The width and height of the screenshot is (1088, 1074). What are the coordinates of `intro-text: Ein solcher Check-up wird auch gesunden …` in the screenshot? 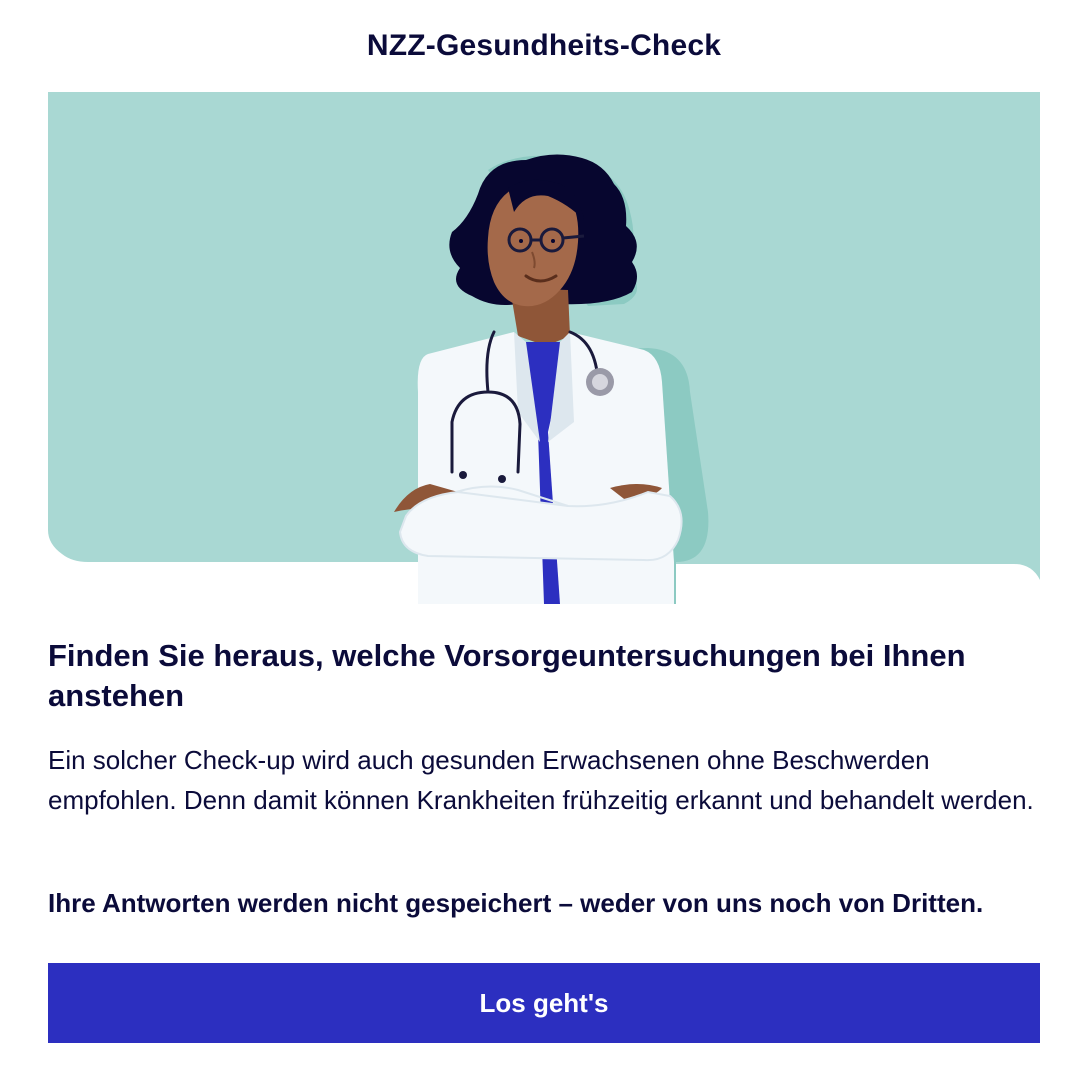 It's located at (541, 780).